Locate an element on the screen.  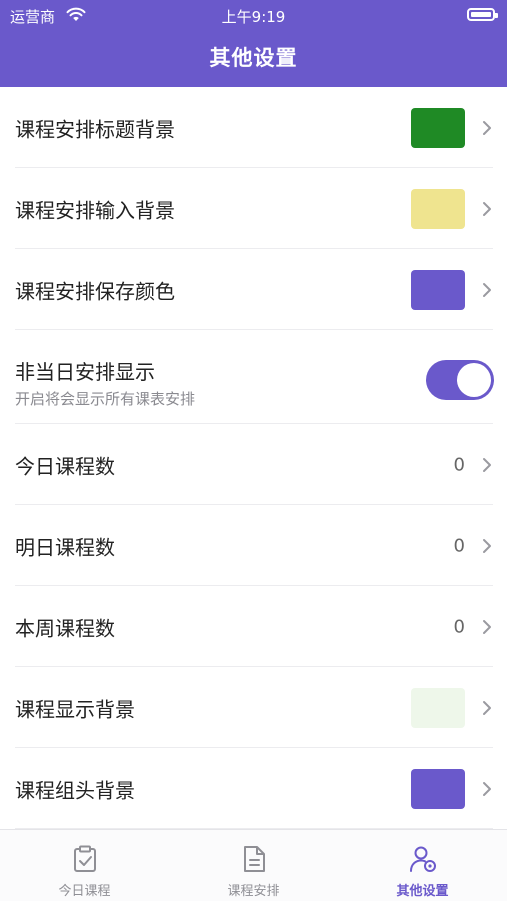
setting-label: 课程安排标题背景 is located at coordinates (95, 129).